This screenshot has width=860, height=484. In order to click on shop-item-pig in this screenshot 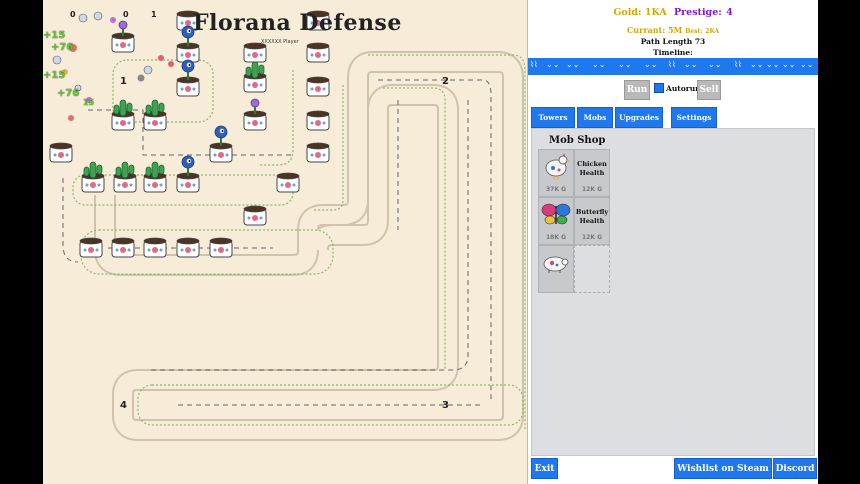, I will do `click(556, 269)`.